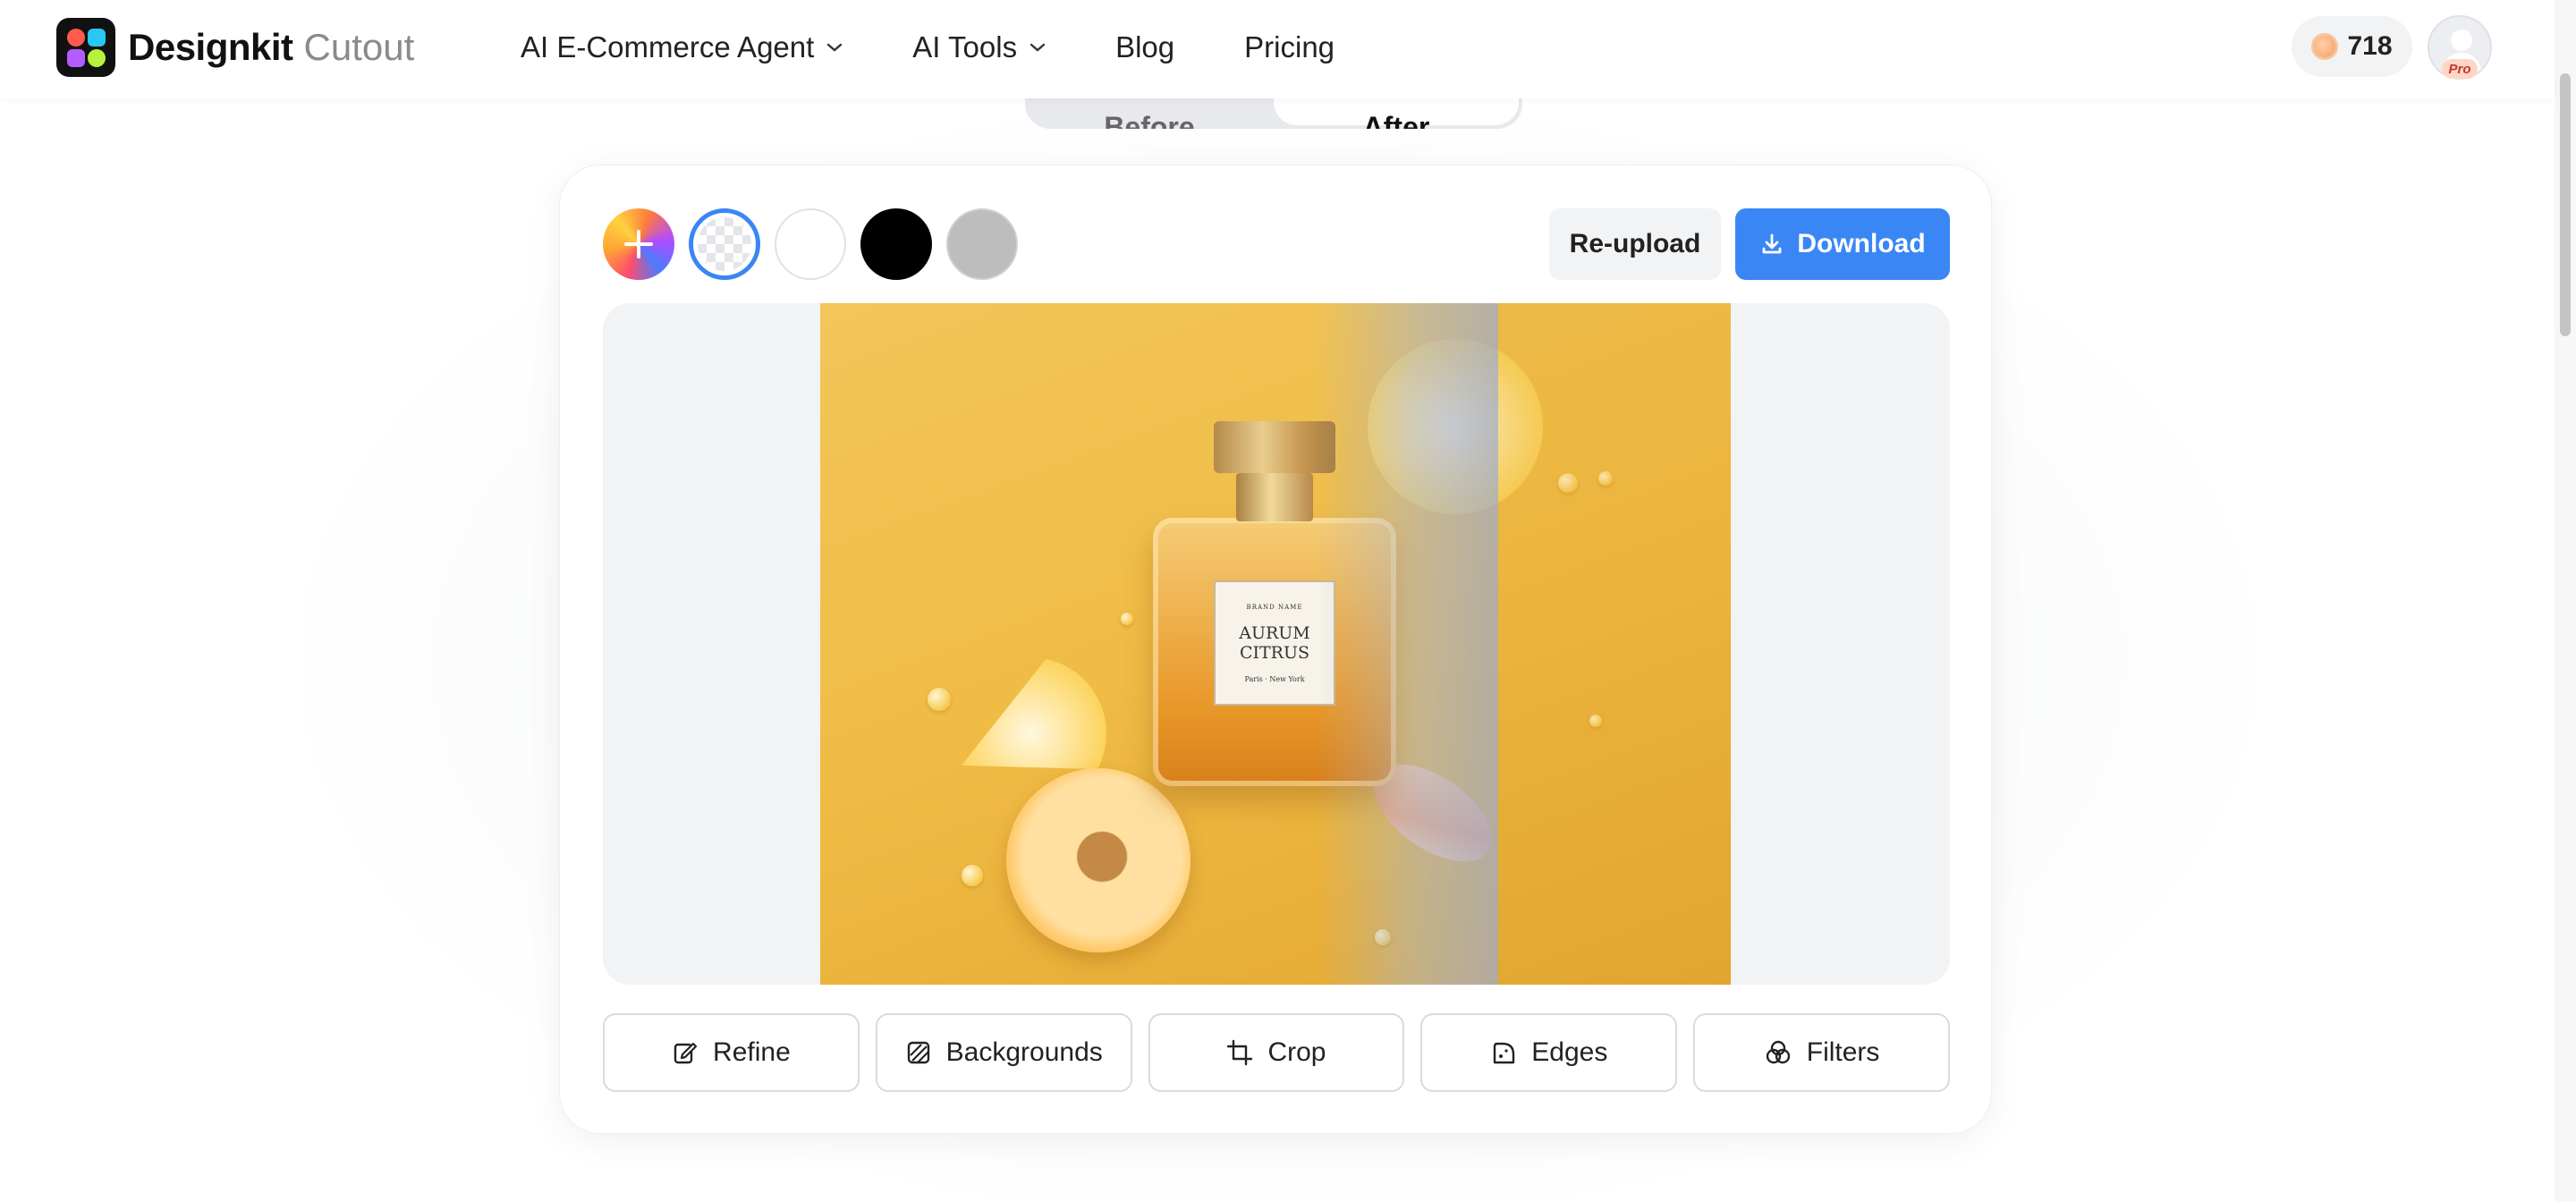  I want to click on pro-badge: Pro, so click(2460, 69).